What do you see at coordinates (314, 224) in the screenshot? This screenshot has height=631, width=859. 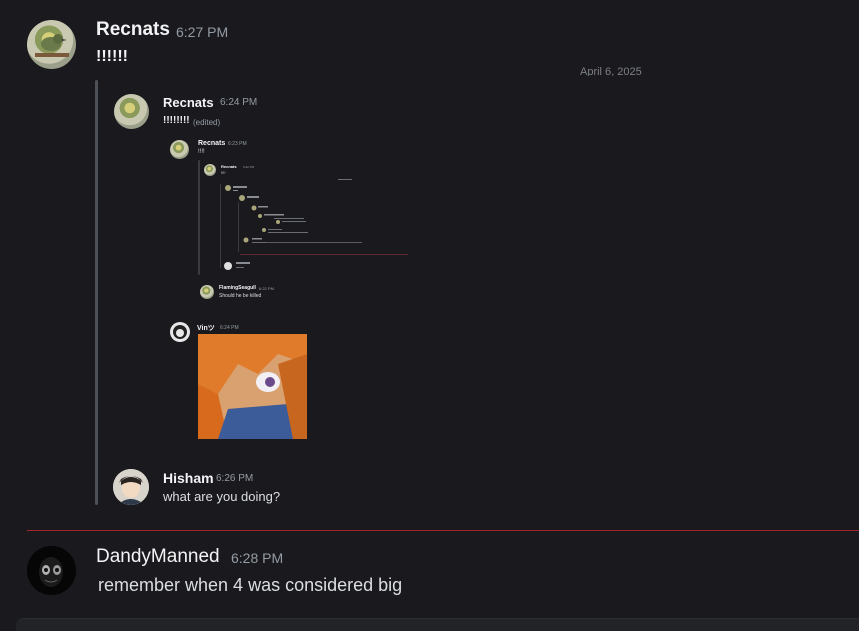 I see `nested-thread-thumbnail` at bounding box center [314, 224].